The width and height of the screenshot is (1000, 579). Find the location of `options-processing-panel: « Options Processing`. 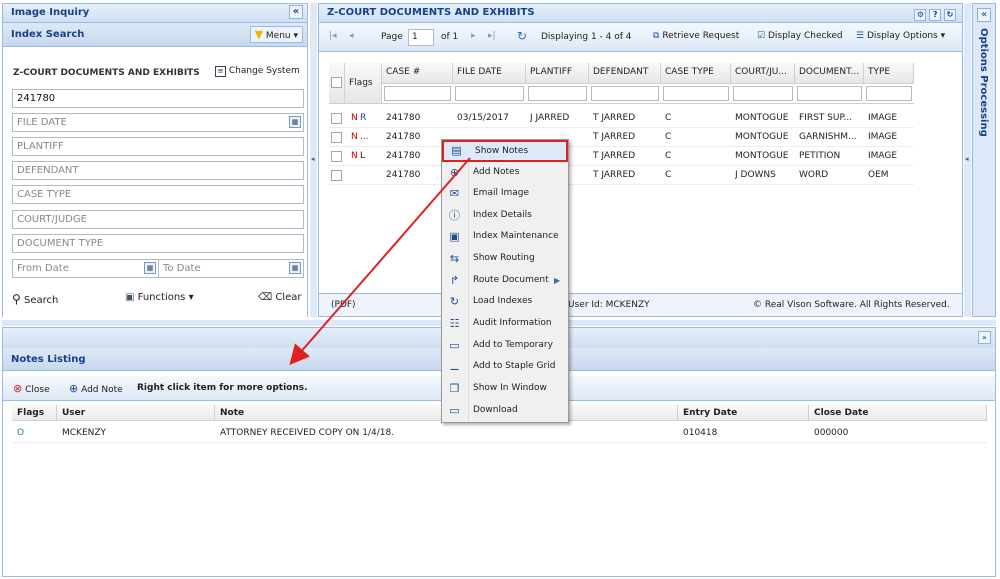

options-processing-panel: « Options Processing is located at coordinates (984, 160).